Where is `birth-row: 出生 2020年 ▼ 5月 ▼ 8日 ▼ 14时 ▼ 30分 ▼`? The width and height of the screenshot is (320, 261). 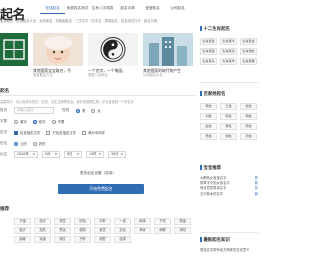
birth-row: 出生 2020年 ▼ 5月 ▼ 8日 ▼ 14时 ▼ 30分 ▼ is located at coordinates (98, 154).